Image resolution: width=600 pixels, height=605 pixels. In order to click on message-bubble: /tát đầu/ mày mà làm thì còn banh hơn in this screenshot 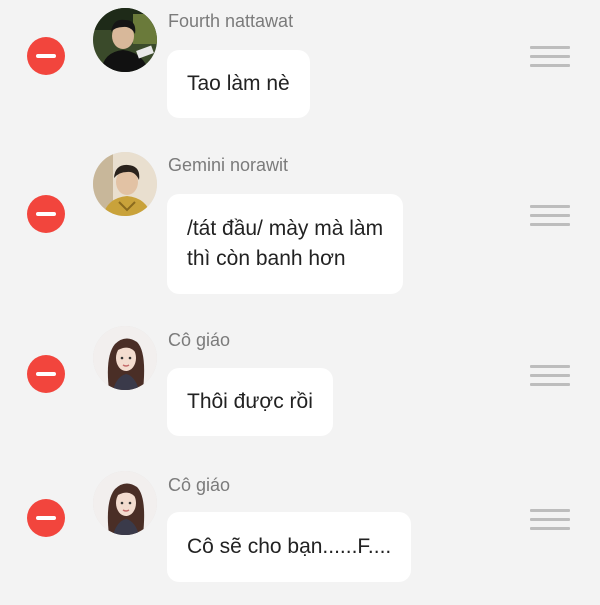, I will do `click(285, 244)`.